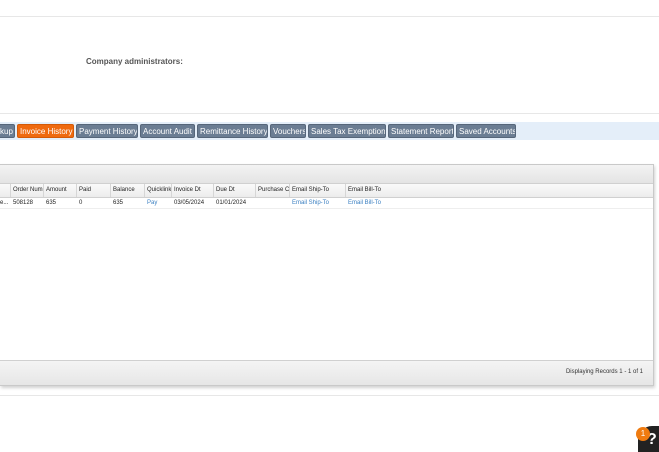 The width and height of the screenshot is (659, 452). Describe the element at coordinates (421, 131) in the screenshot. I see `tab-statement-report: Statement Report` at that location.